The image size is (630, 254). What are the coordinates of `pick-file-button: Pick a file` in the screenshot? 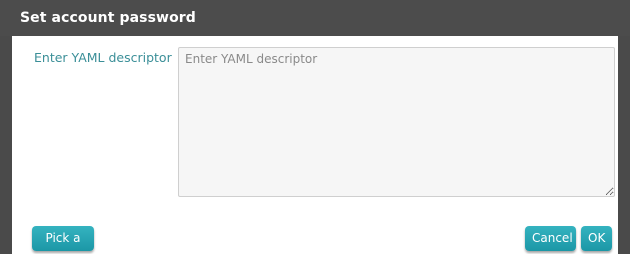 It's located at (63, 238).